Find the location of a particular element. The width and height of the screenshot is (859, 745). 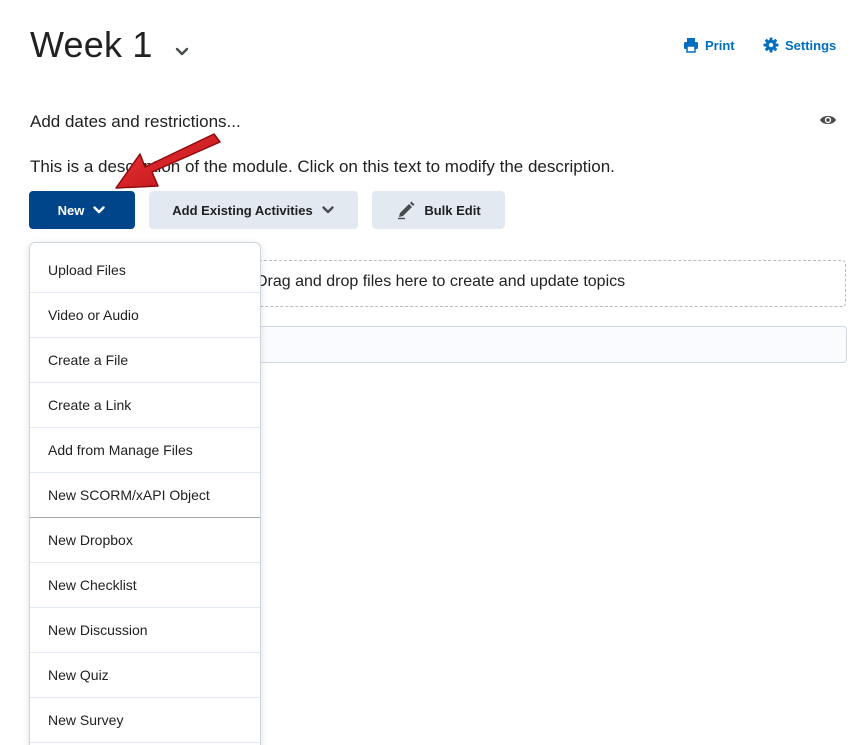

print-label: Print is located at coordinates (720, 45).